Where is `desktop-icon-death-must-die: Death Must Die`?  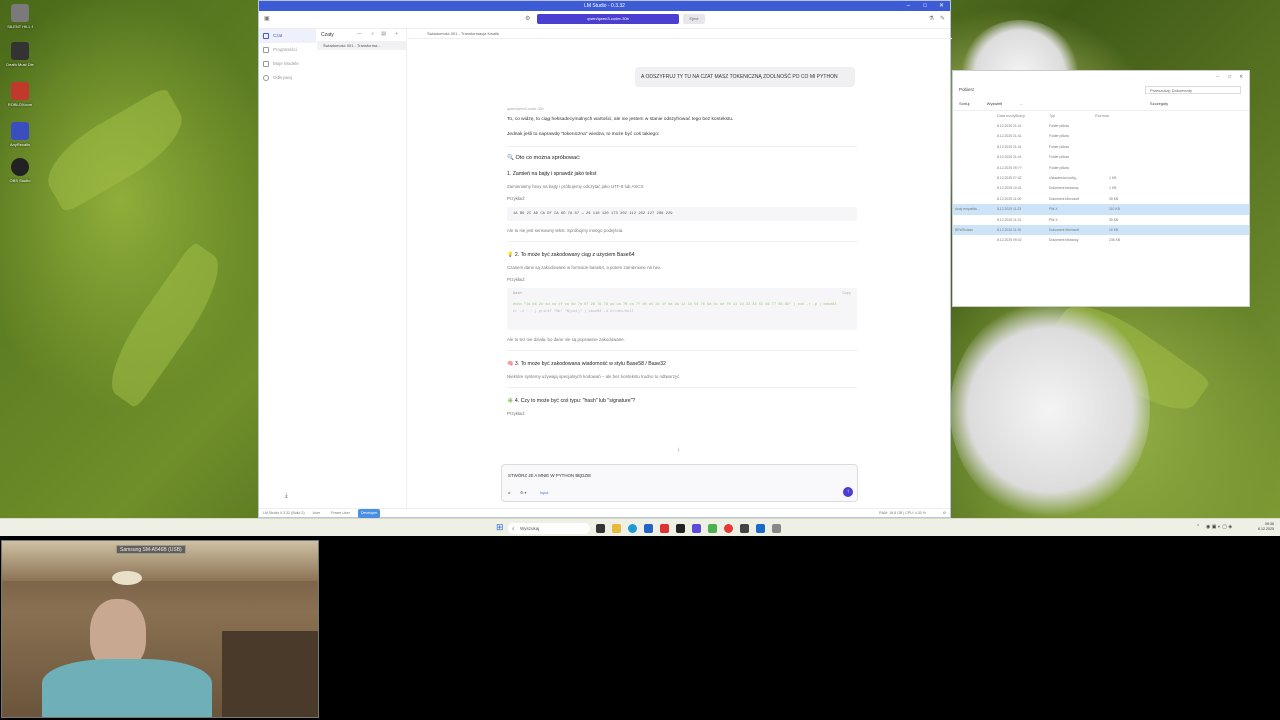
desktop-icon-death-must-die: Death Must Die is located at coordinates (20, 54).